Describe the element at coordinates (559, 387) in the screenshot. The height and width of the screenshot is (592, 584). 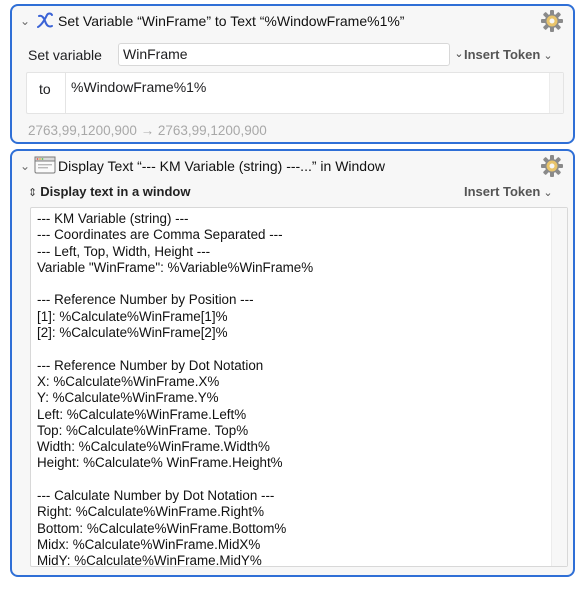
I see `text-area-scrollbar` at that location.